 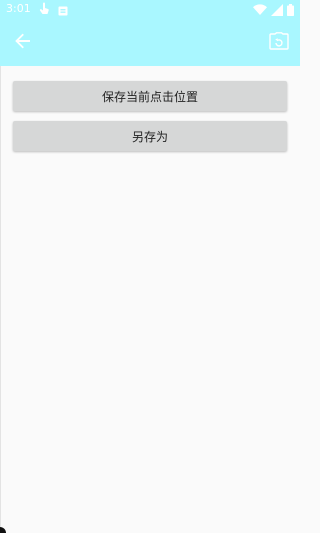 I want to click on arrow-back-icon, so click(x=23, y=43).